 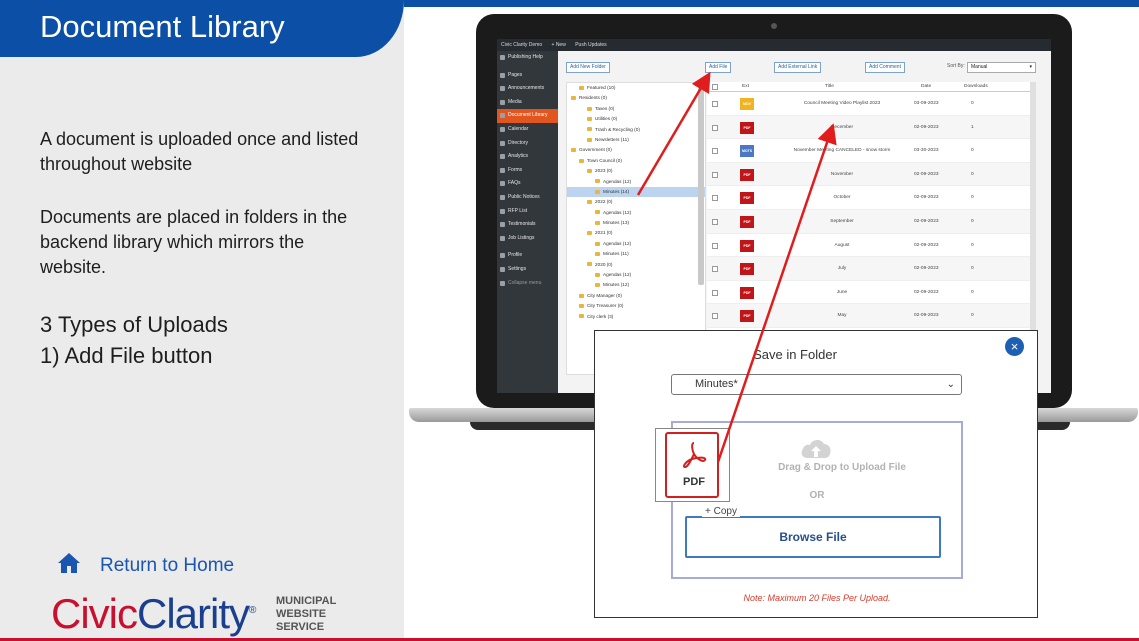 What do you see at coordinates (527, 171) in the screenshot?
I see `sidebar-item: Forms` at bounding box center [527, 171].